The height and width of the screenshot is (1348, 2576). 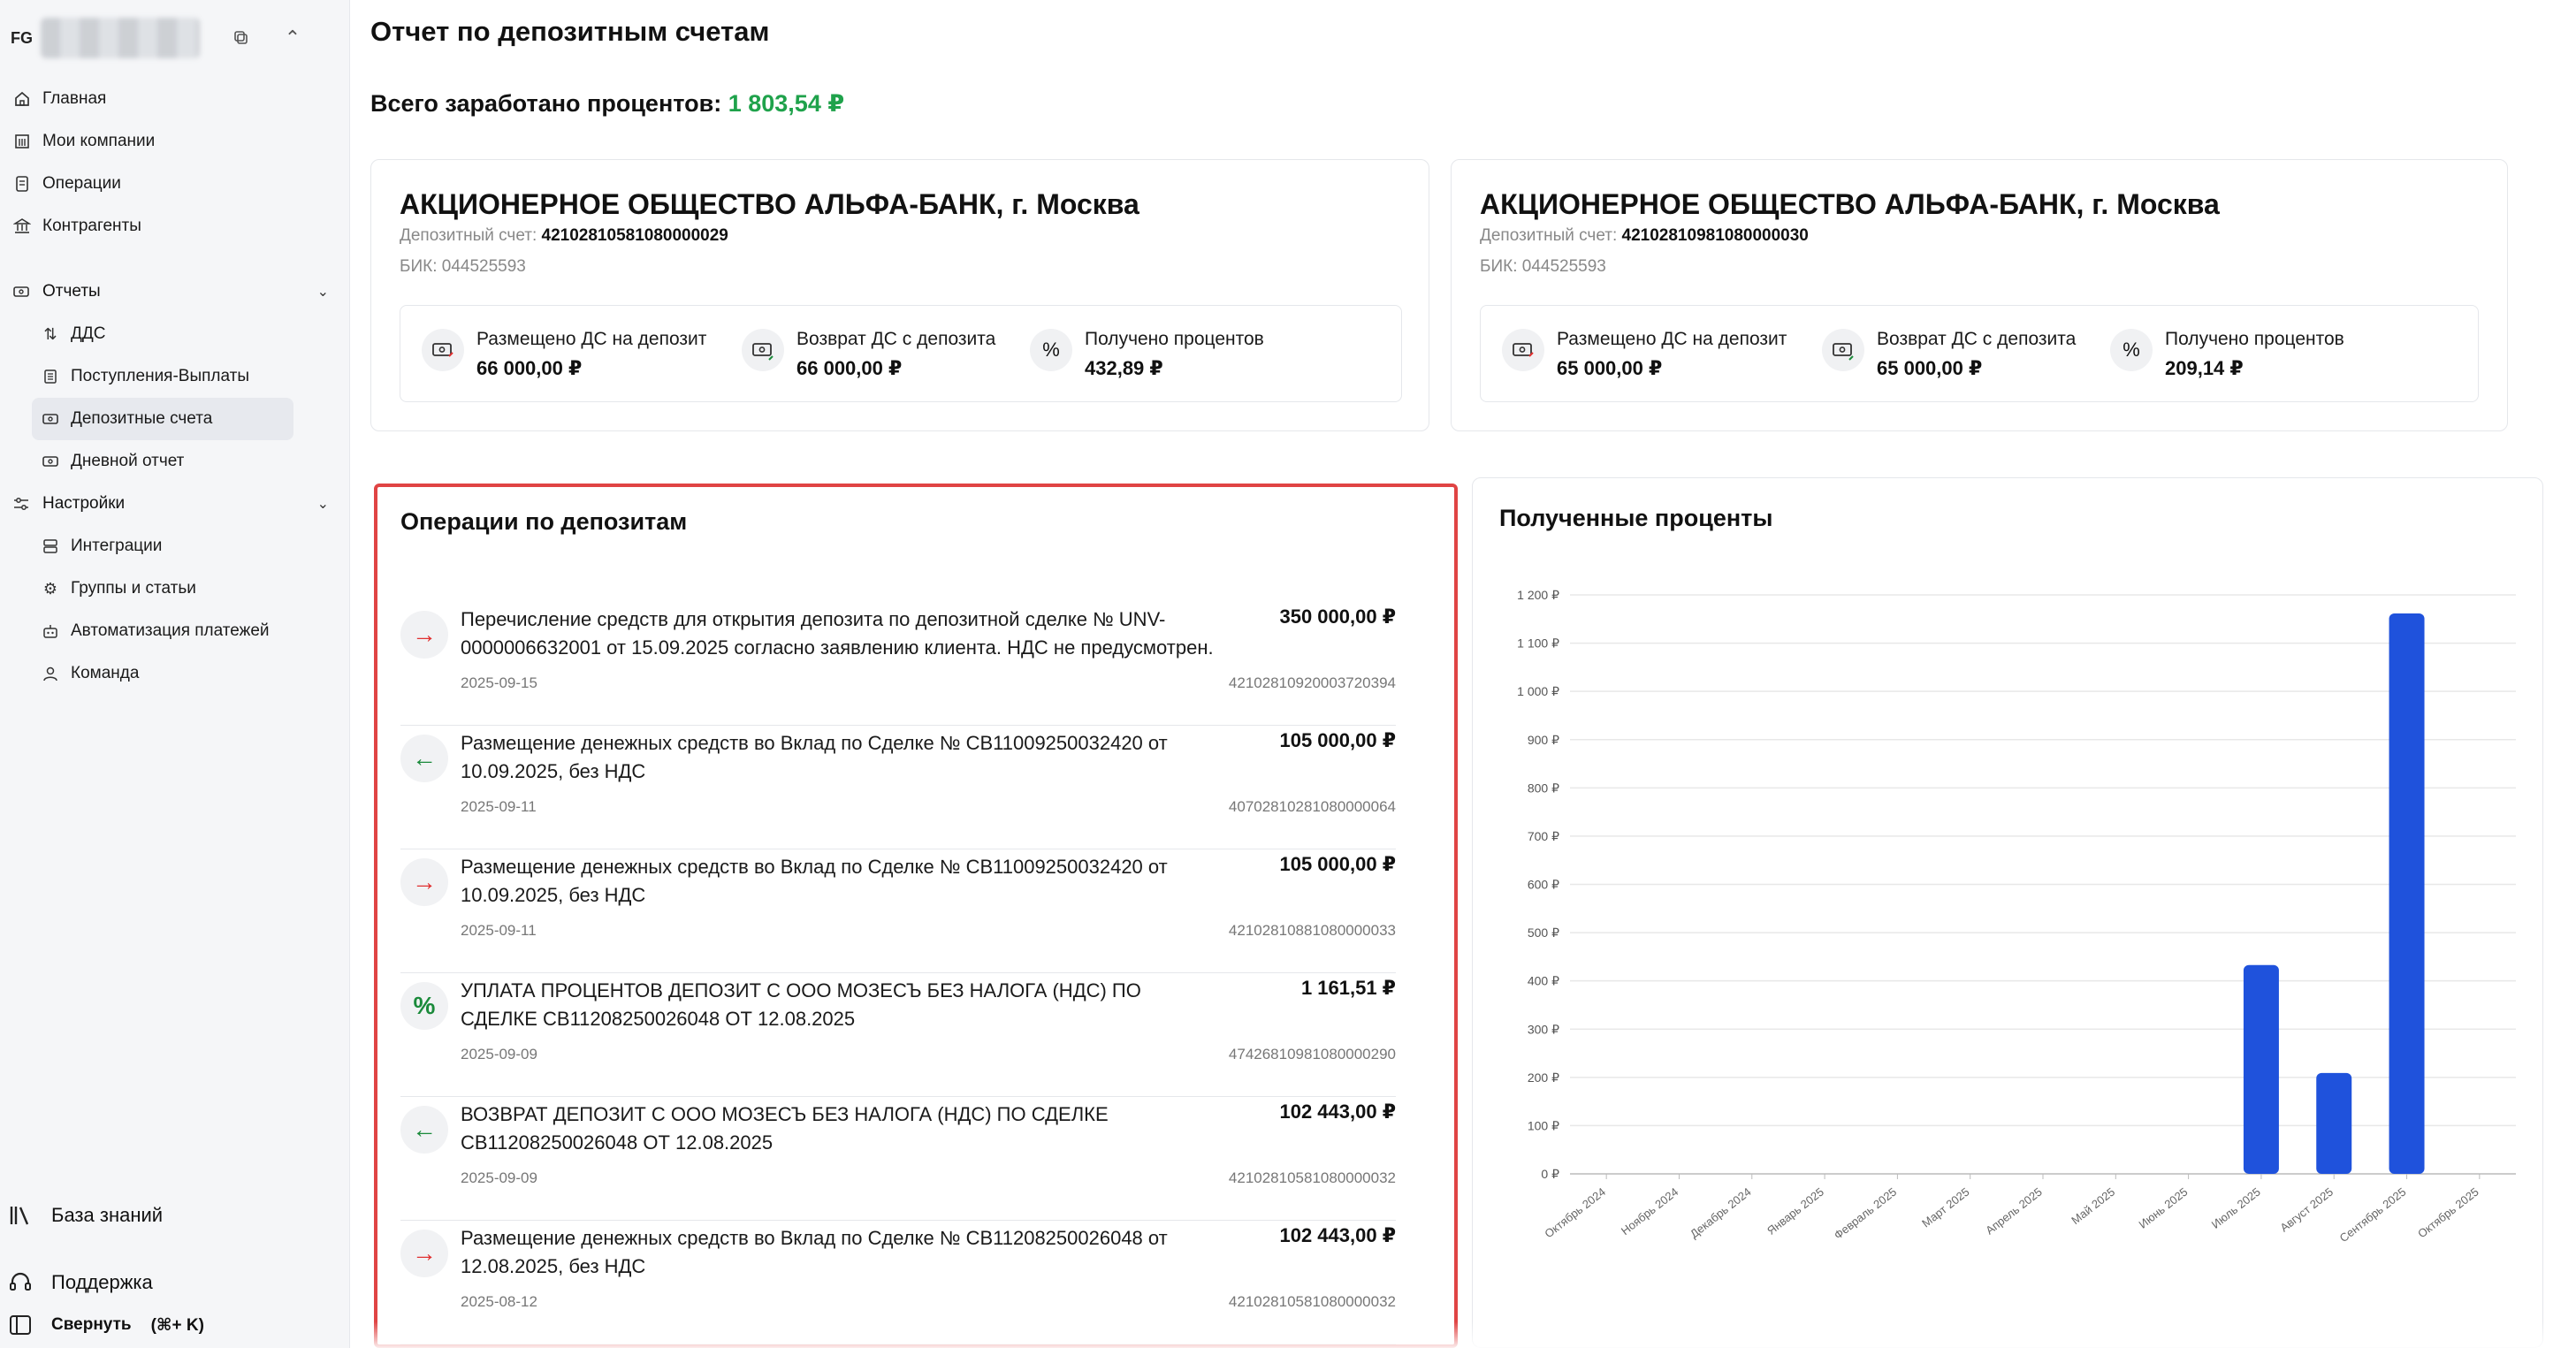 I want to click on report-icon, so click(x=22, y=292).